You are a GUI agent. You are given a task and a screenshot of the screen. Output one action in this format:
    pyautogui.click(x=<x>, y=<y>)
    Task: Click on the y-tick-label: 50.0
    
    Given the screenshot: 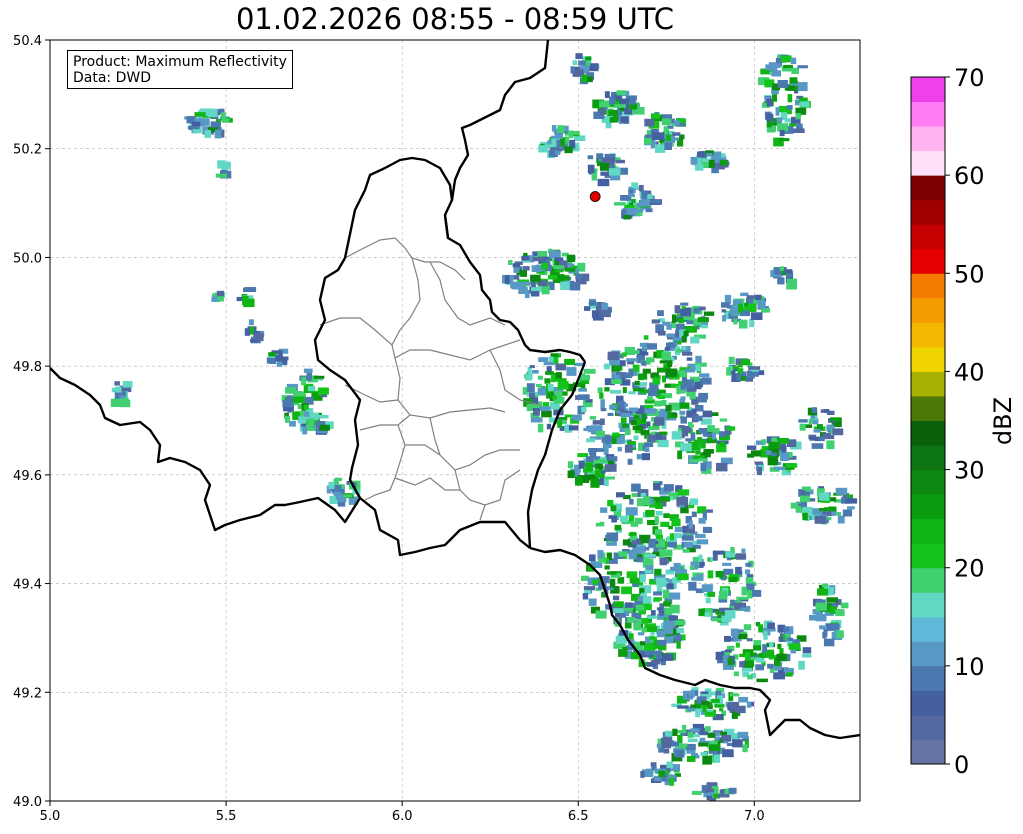 What is the action you would take?
    pyautogui.click(x=27, y=258)
    